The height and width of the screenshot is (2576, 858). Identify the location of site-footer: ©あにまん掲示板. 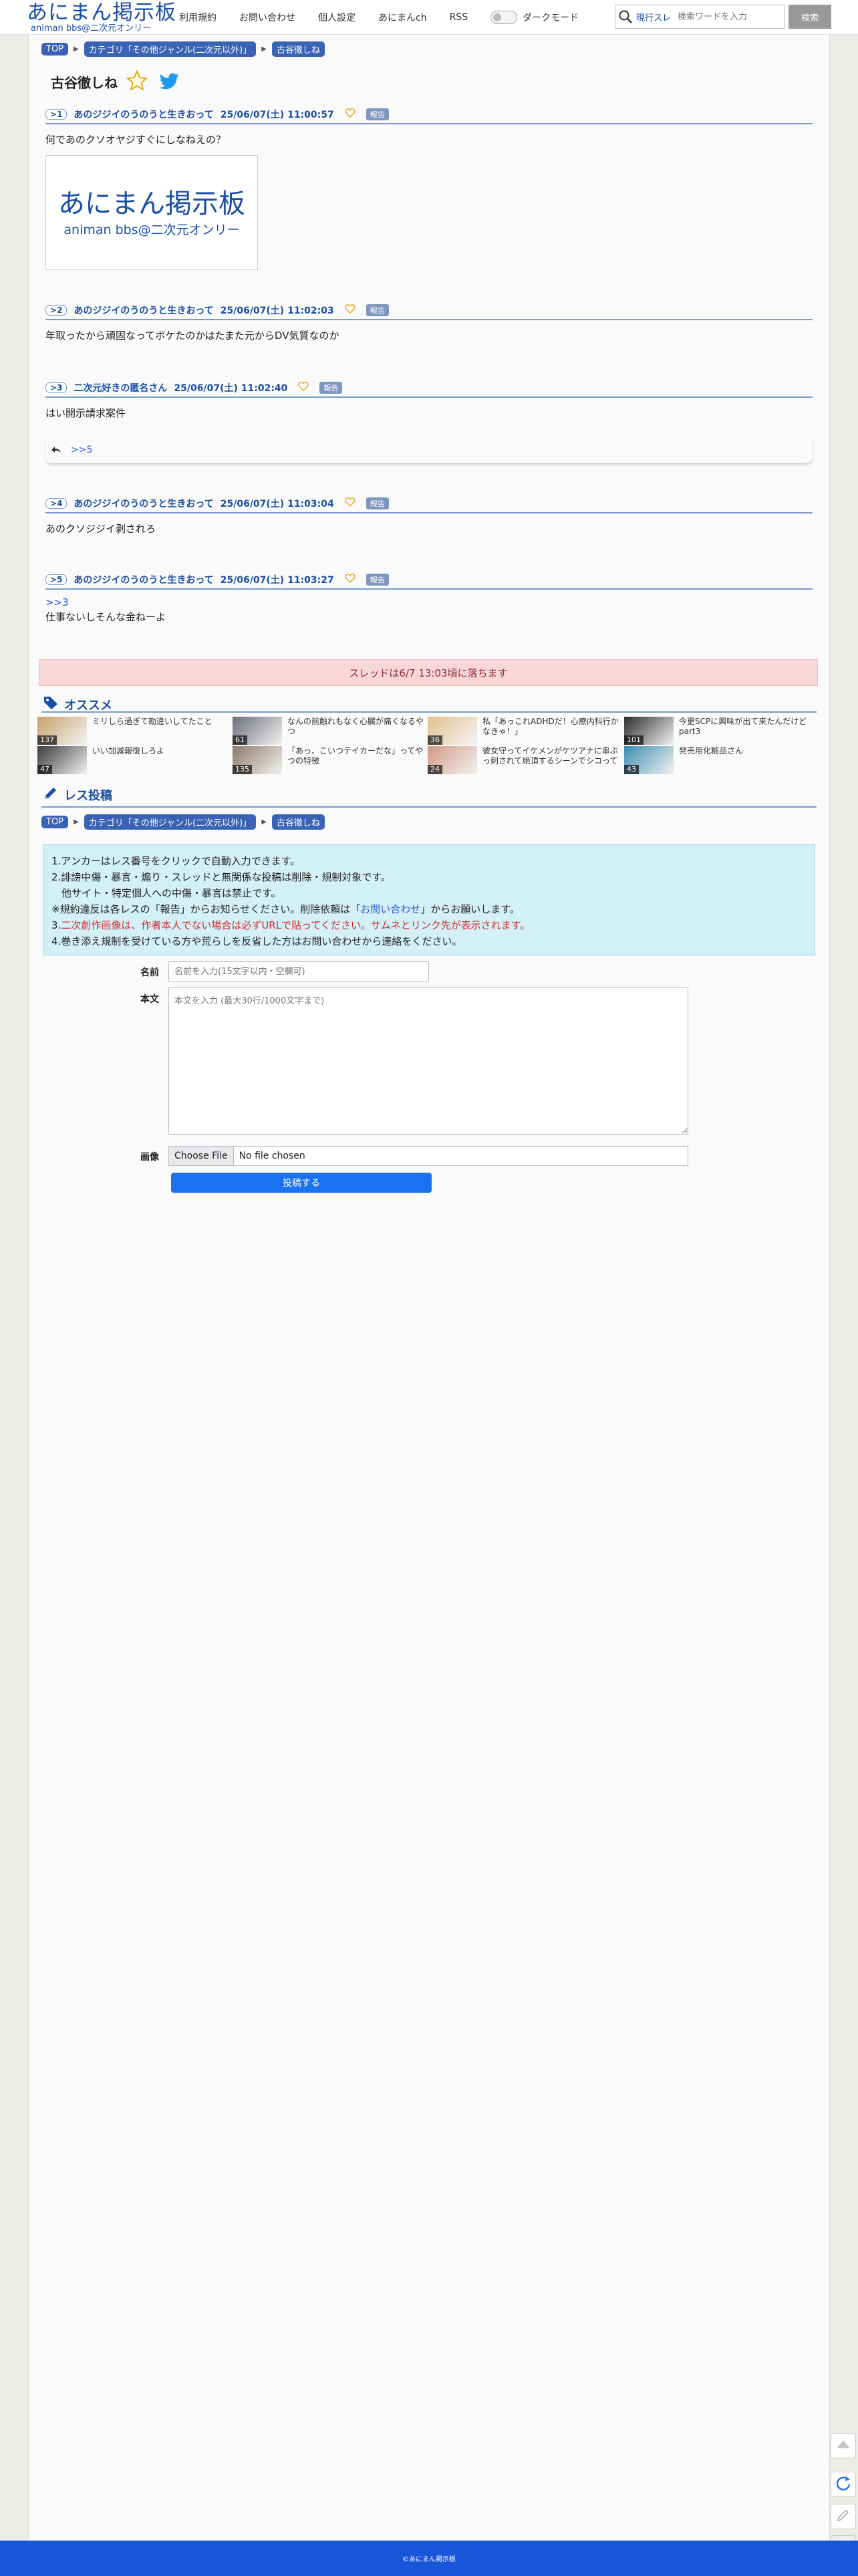
(429, 2558).